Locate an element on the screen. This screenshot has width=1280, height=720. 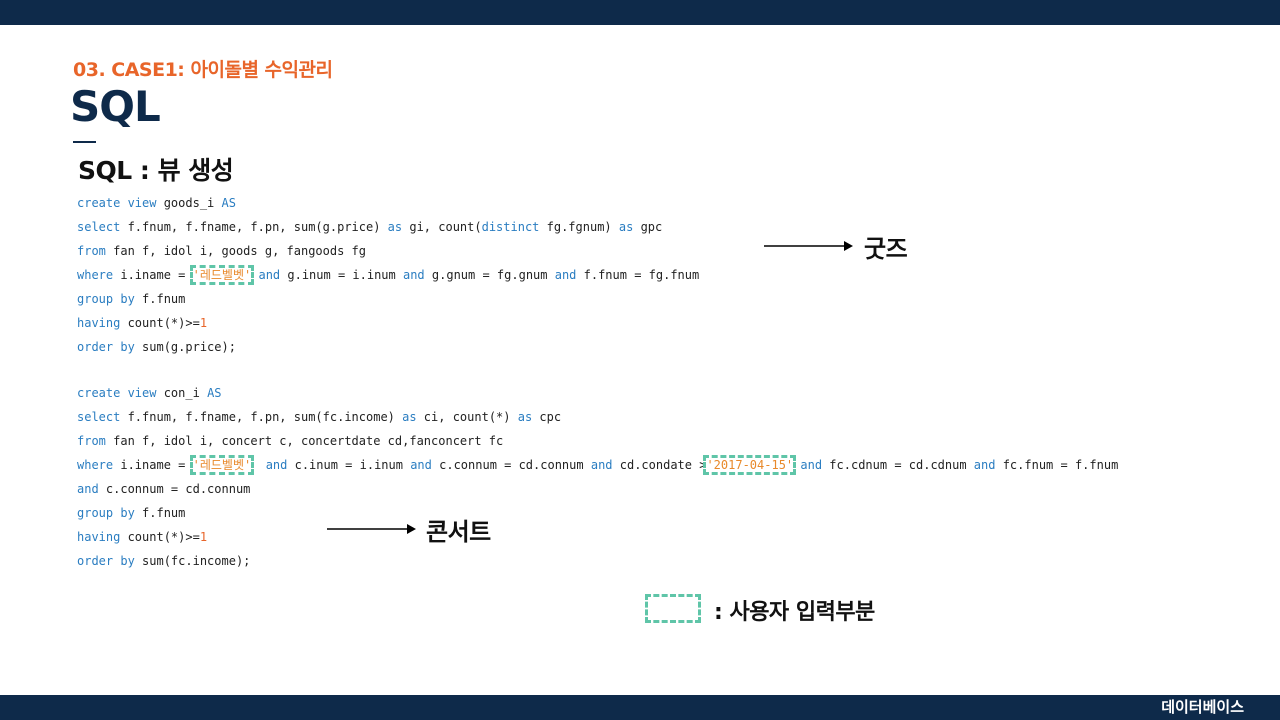
top-bar is located at coordinates (640, 12).